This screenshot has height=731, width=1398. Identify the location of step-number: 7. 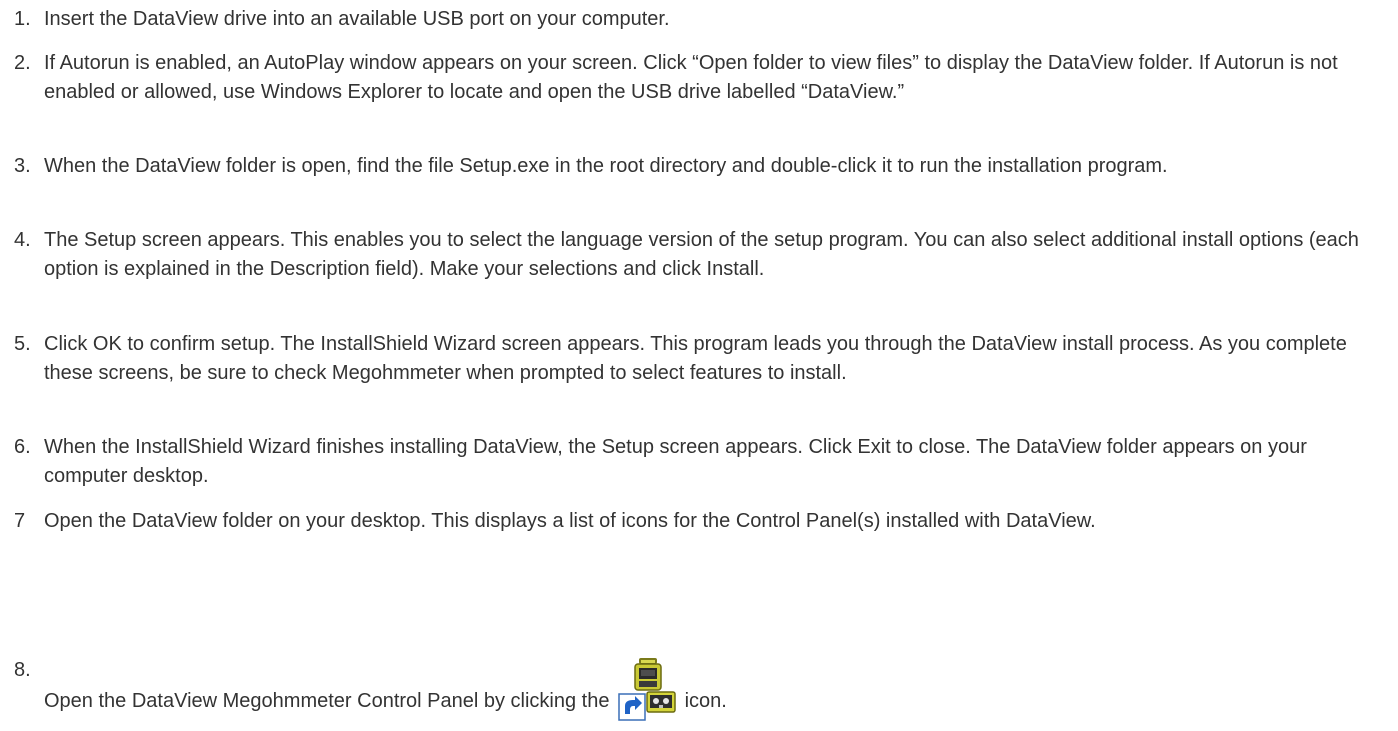
(20, 521).